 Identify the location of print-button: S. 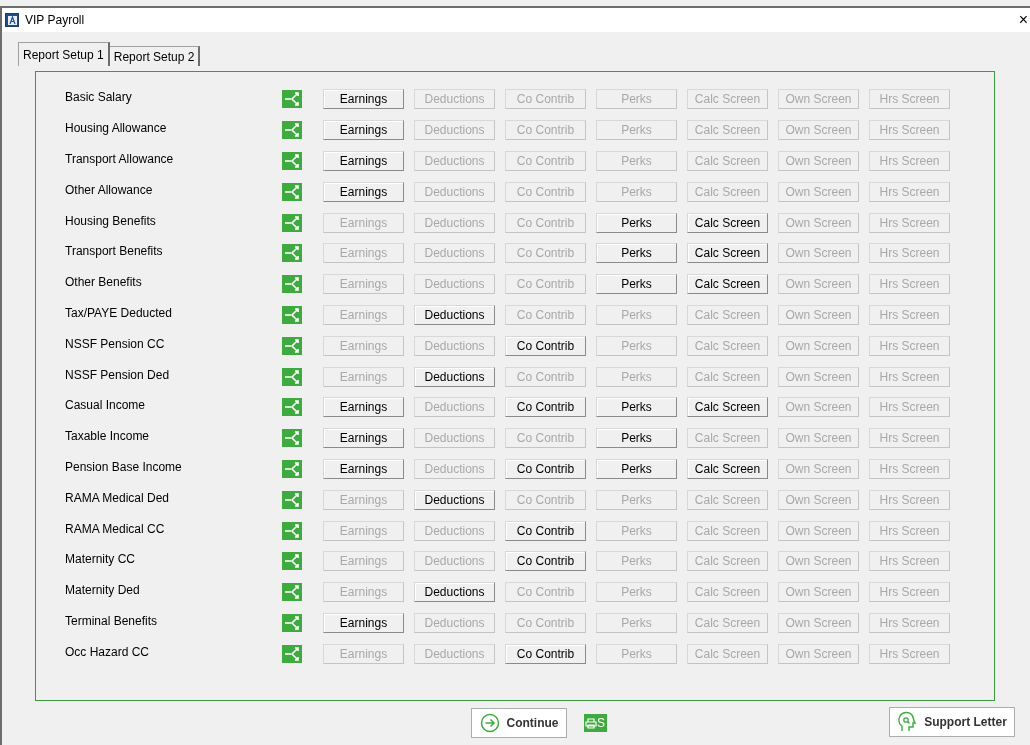
(595, 723).